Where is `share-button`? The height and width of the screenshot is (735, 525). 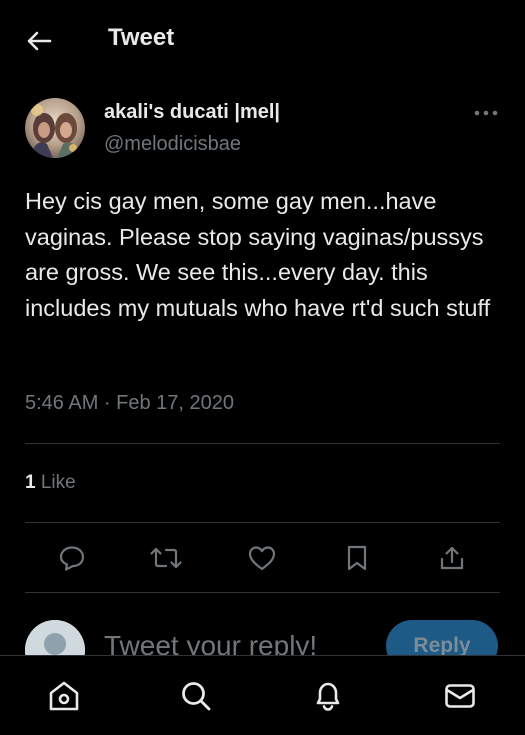
share-button is located at coordinates (452, 558).